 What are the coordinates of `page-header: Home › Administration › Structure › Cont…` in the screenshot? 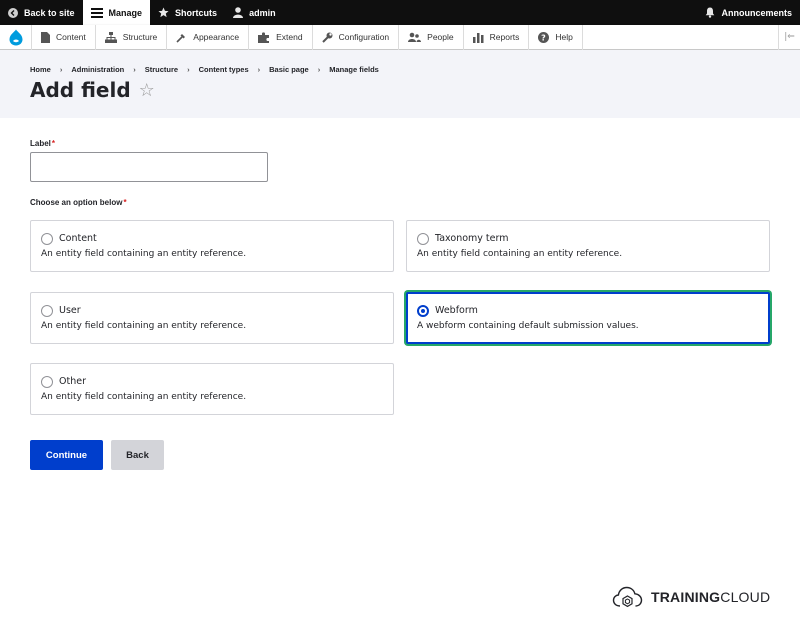 It's located at (400, 84).